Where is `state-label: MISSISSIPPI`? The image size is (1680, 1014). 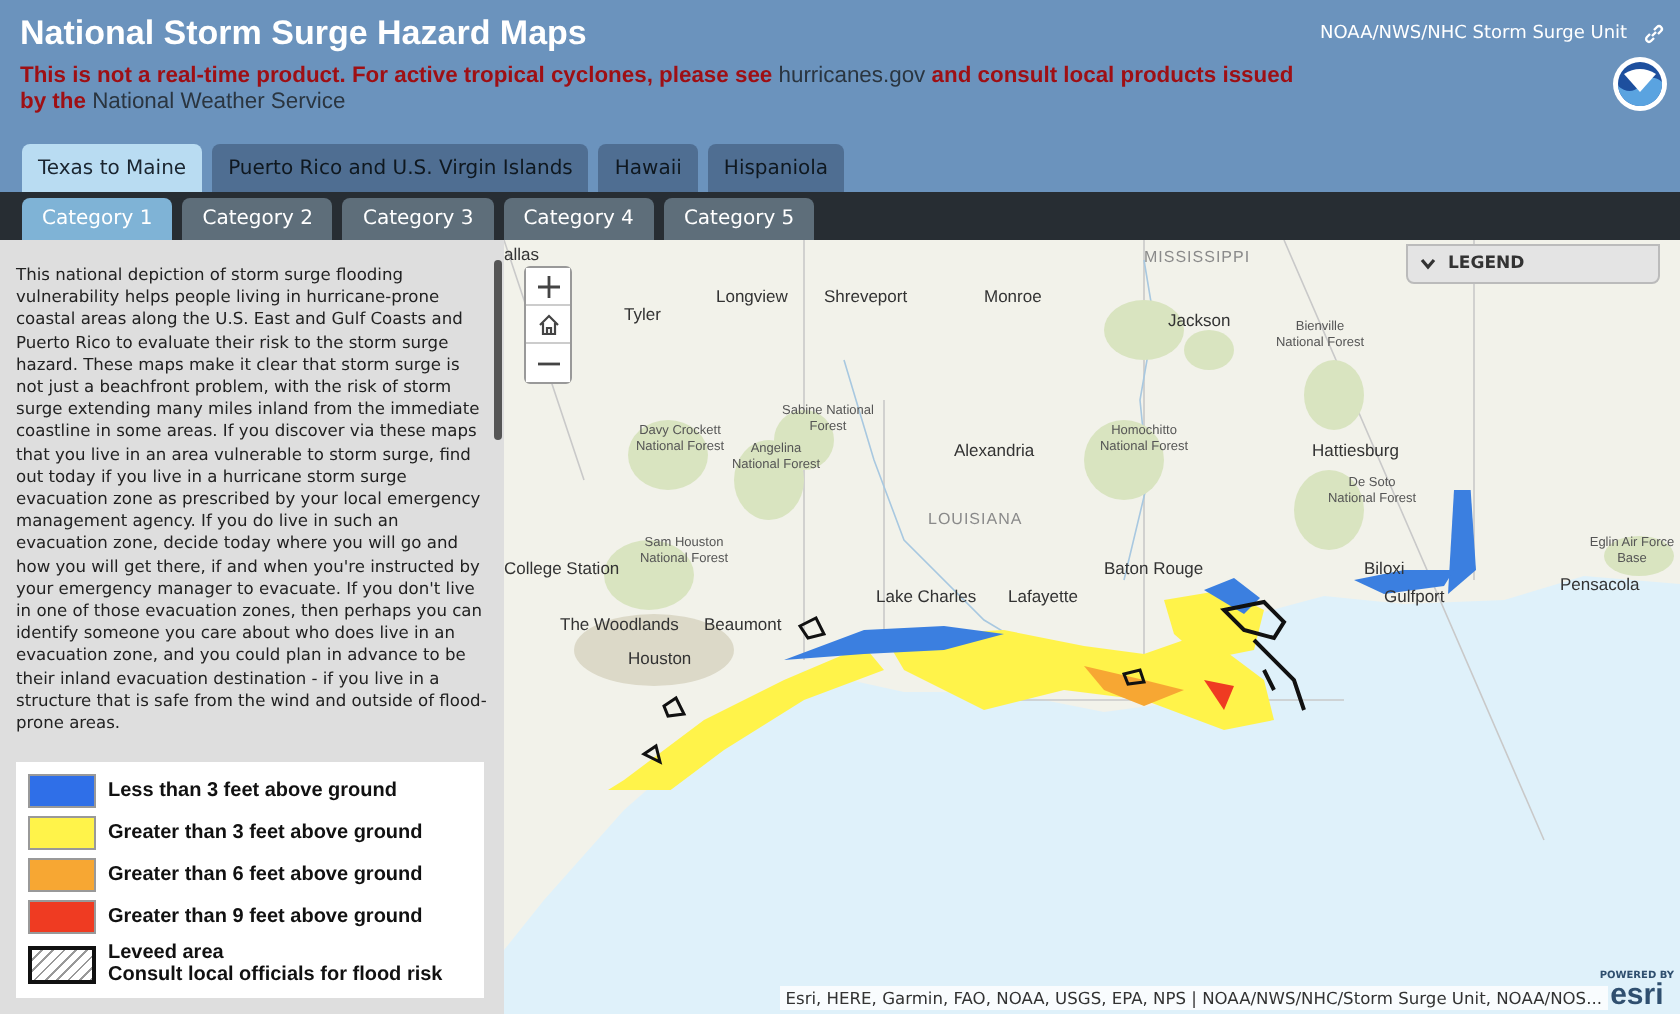 state-label: MISSISSIPPI is located at coordinates (1197, 258).